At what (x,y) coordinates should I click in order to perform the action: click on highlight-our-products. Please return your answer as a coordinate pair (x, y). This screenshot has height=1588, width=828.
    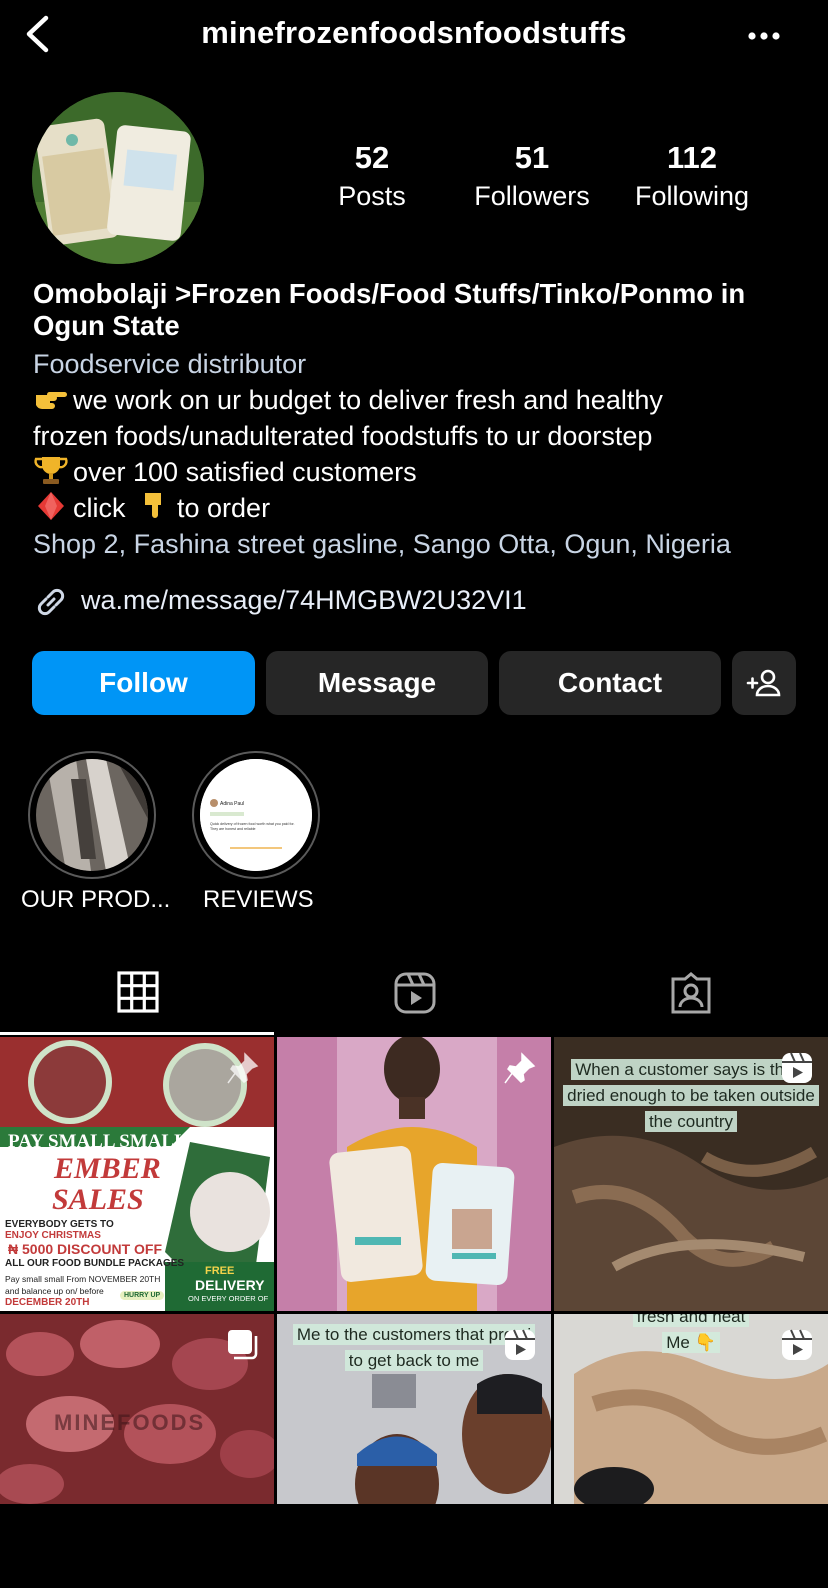
    Looking at the image, I should click on (92, 815).